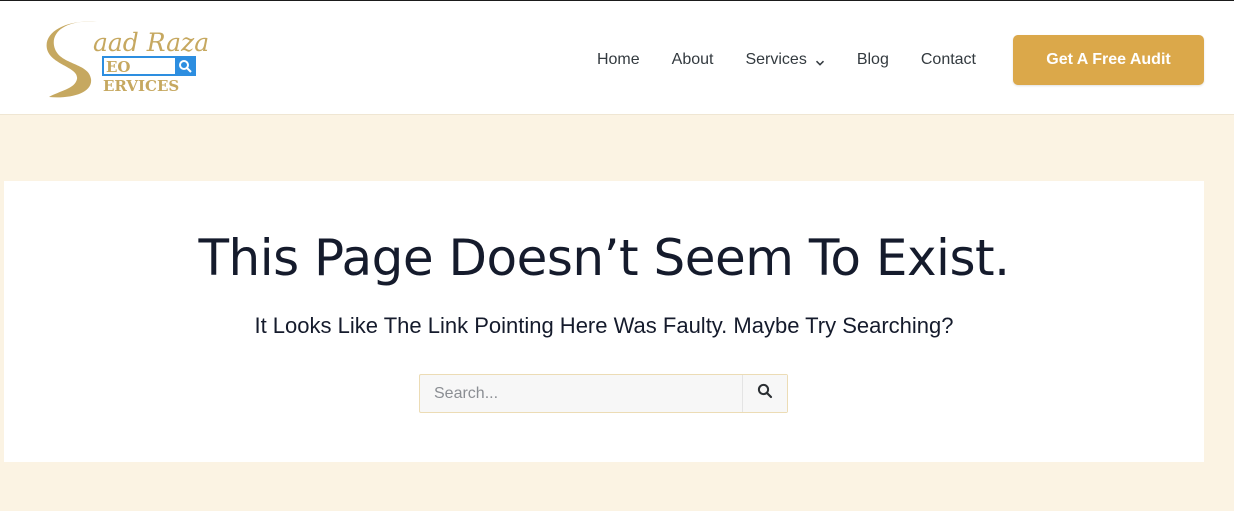 This screenshot has height=511, width=1234. Describe the element at coordinates (776, 59) in the screenshot. I see `nav-item-label: Services` at that location.